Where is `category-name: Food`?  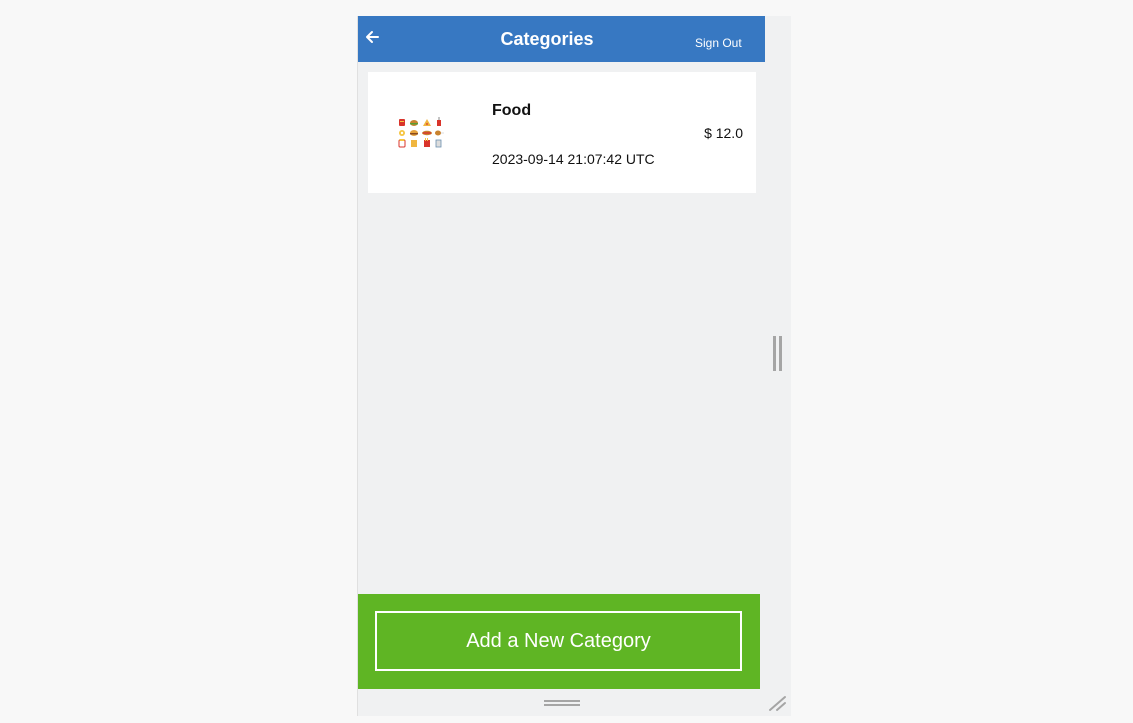 category-name: Food is located at coordinates (512, 110).